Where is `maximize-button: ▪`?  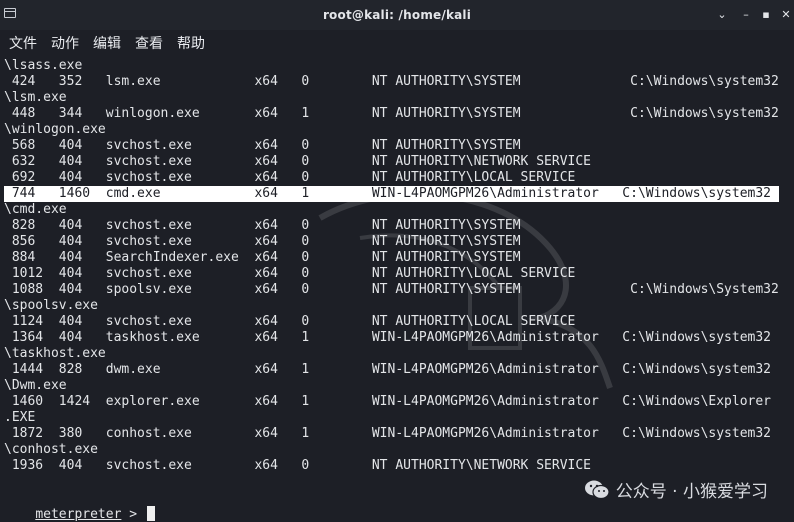 maximize-button: ▪ is located at coordinates (766, 15).